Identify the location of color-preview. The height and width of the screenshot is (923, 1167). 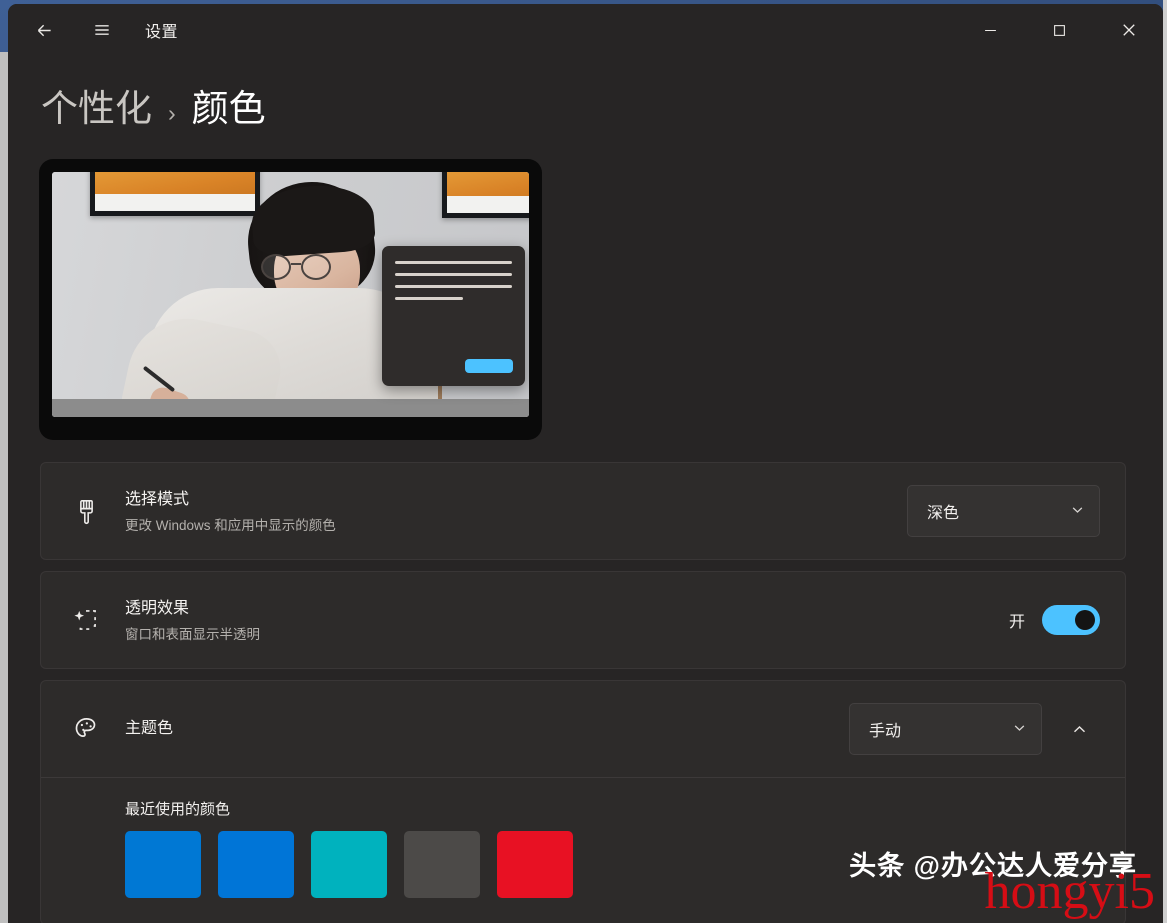
(290, 299).